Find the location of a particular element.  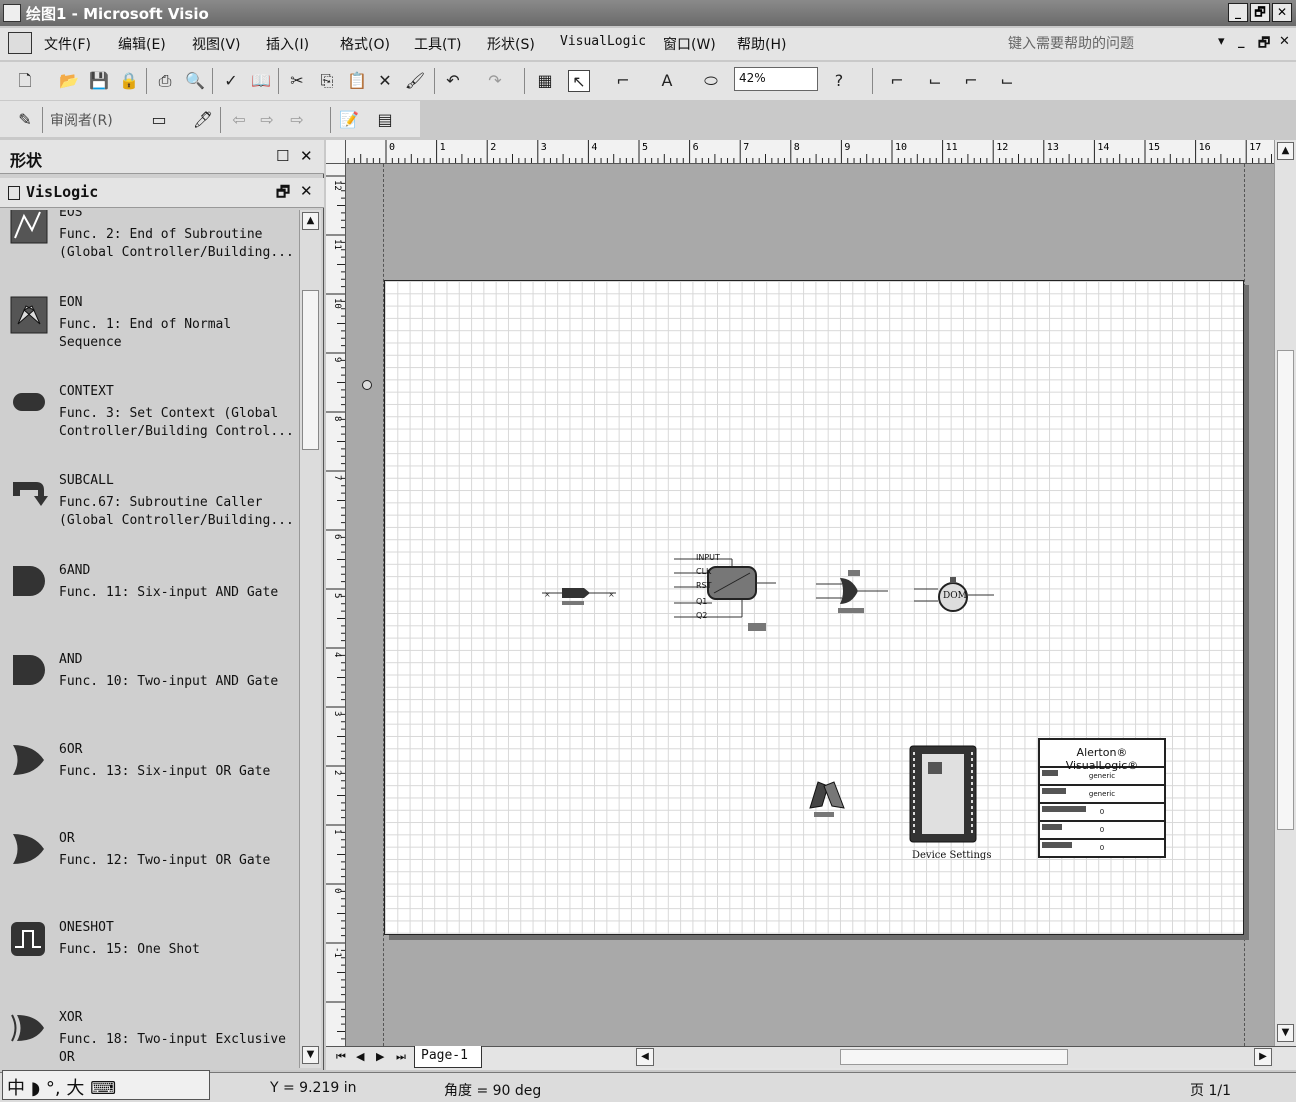

stencil-icon is located at coordinates (14, 193).